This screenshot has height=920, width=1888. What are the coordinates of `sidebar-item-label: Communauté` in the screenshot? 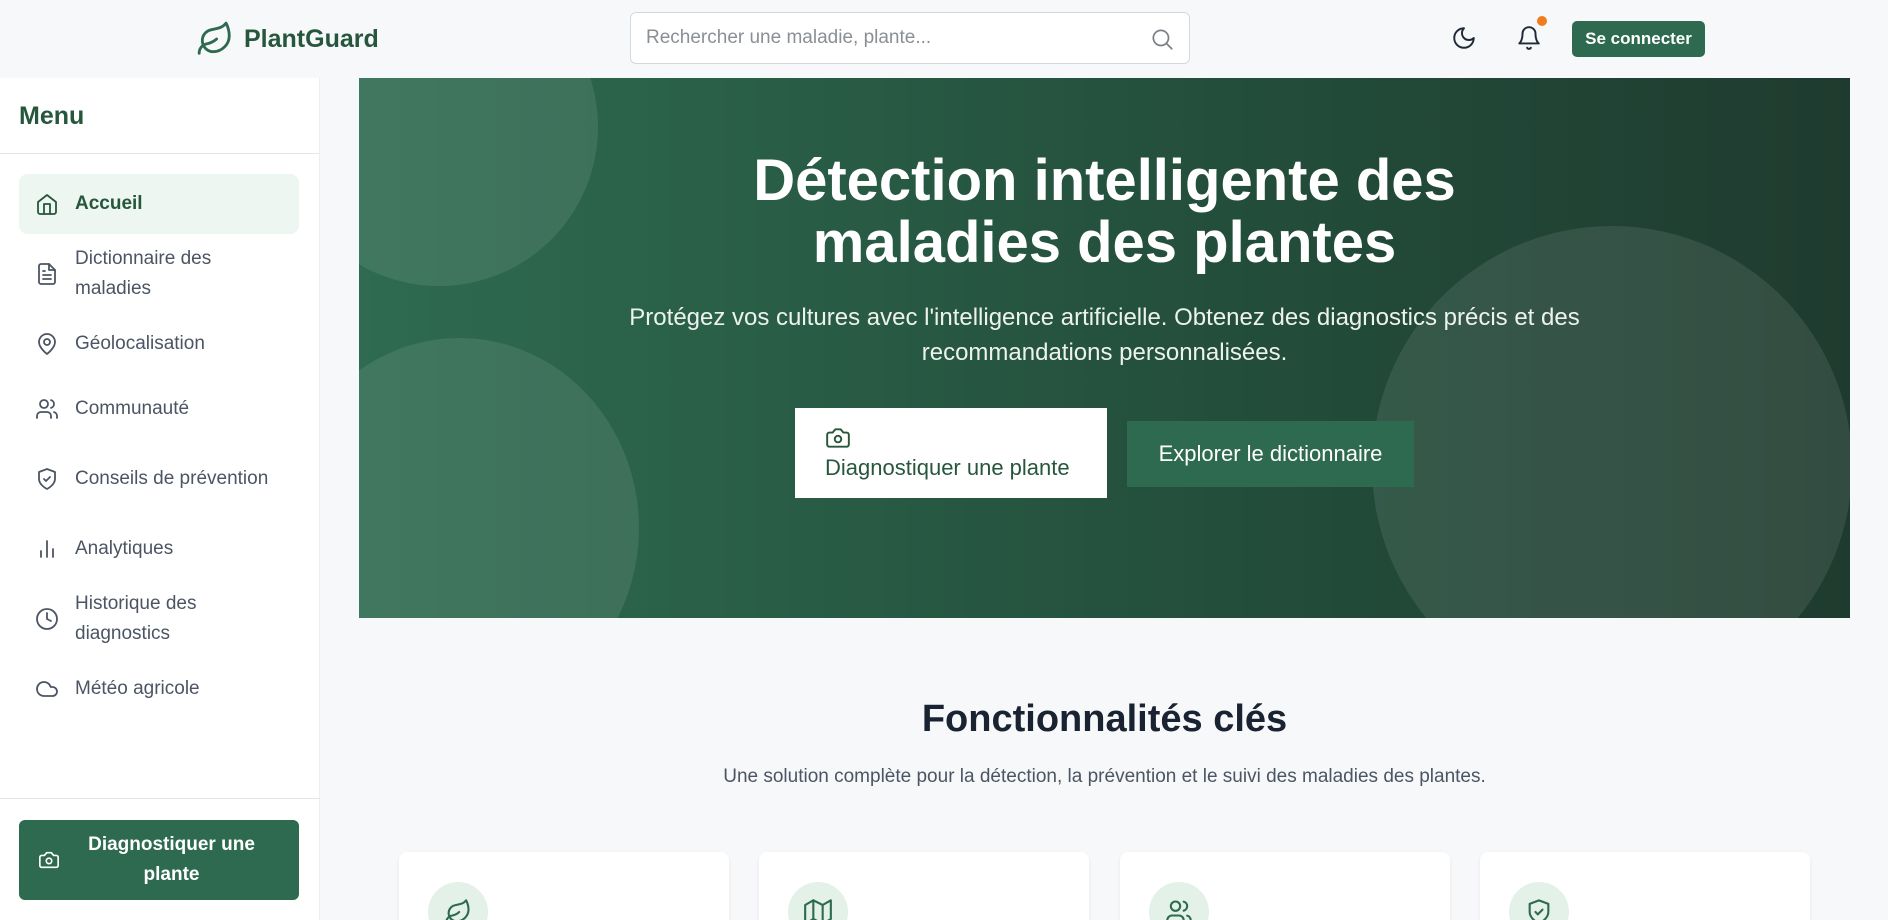 It's located at (132, 408).